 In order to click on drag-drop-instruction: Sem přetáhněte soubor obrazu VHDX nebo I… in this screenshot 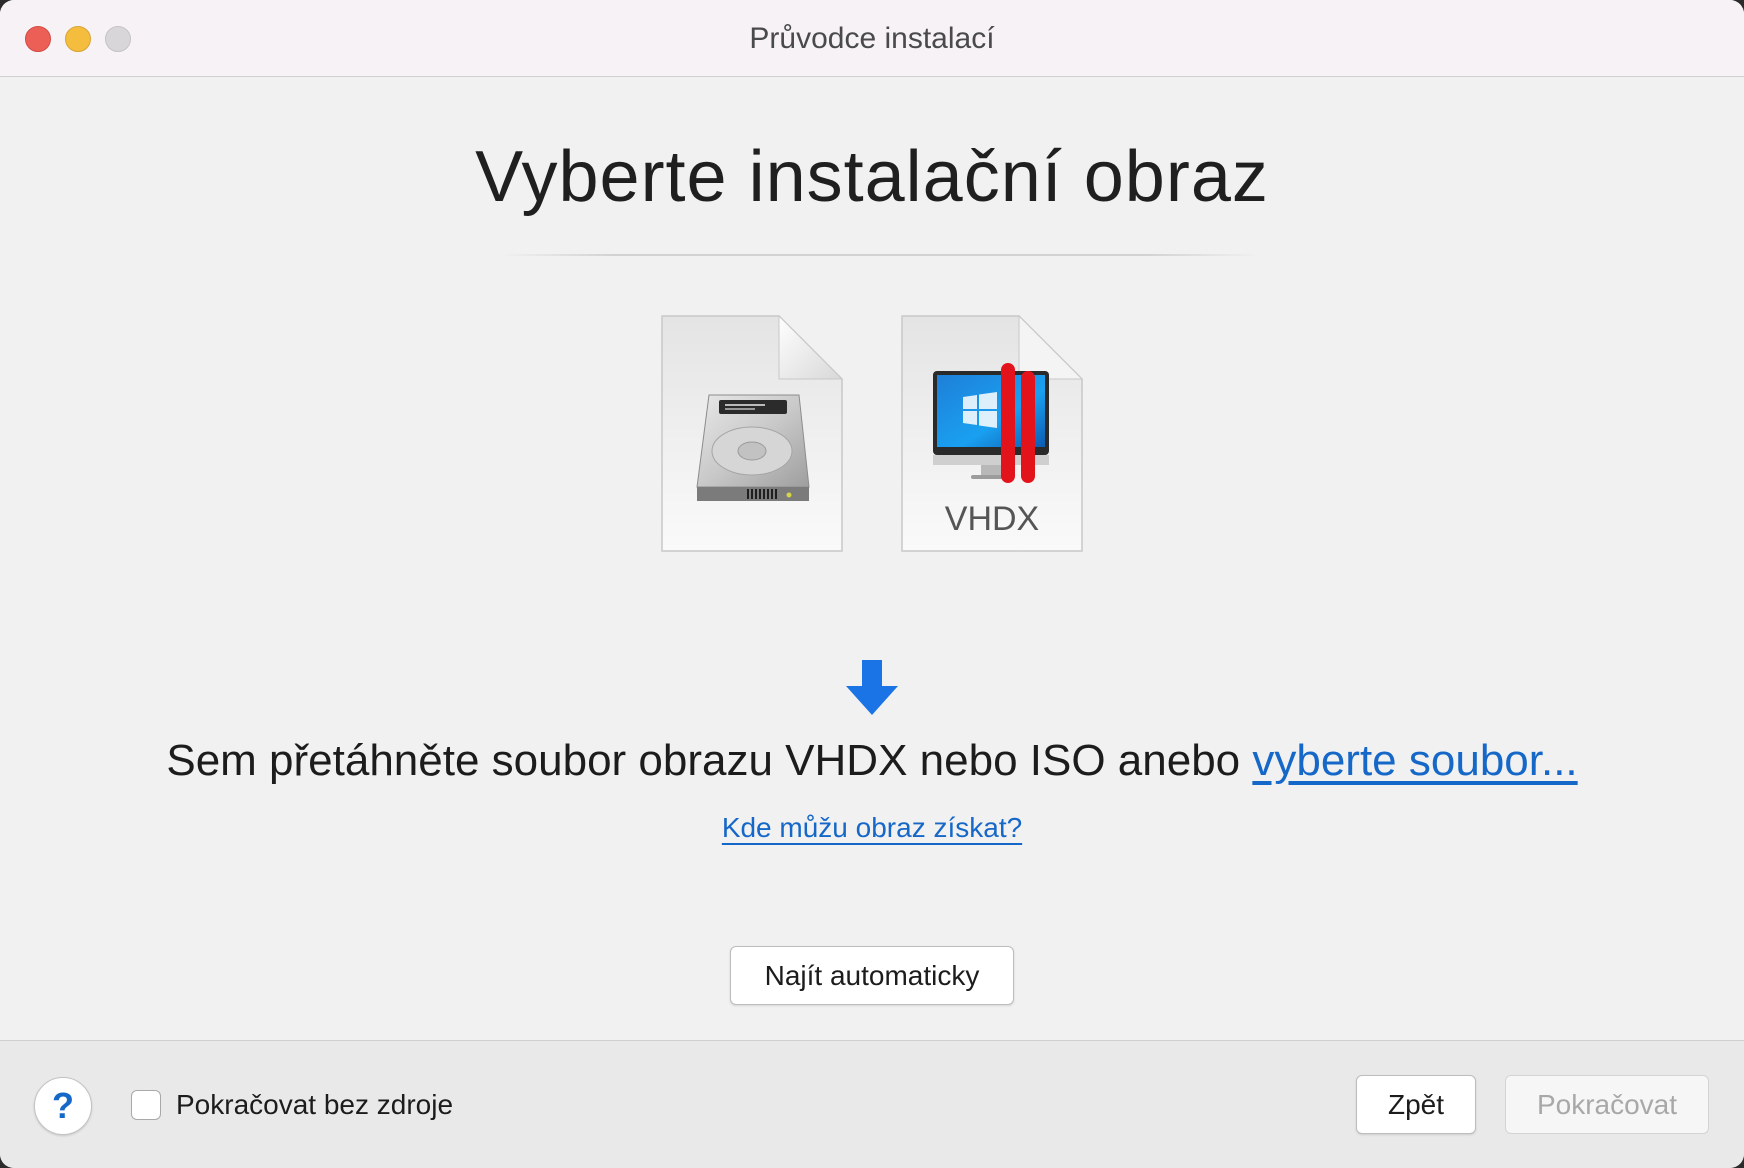, I will do `click(872, 761)`.